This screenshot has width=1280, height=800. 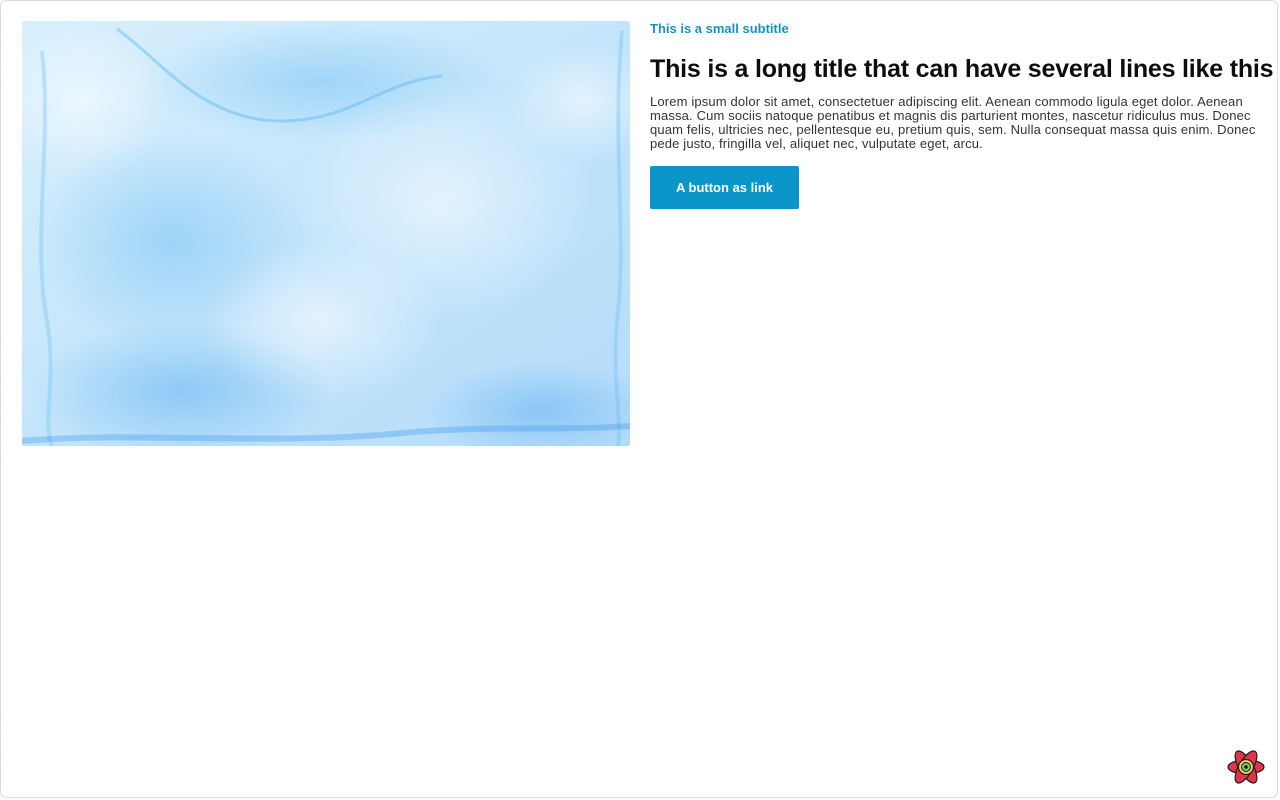 What do you see at coordinates (0, 400) in the screenshot?
I see `frame-left-dashed-border` at bounding box center [0, 400].